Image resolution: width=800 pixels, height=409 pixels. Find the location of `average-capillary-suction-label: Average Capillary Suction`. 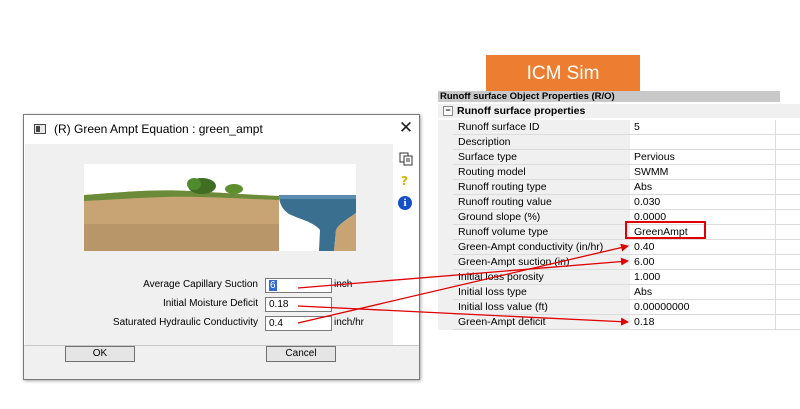

average-capillary-suction-label: Average Capillary Suction is located at coordinates (200, 284).